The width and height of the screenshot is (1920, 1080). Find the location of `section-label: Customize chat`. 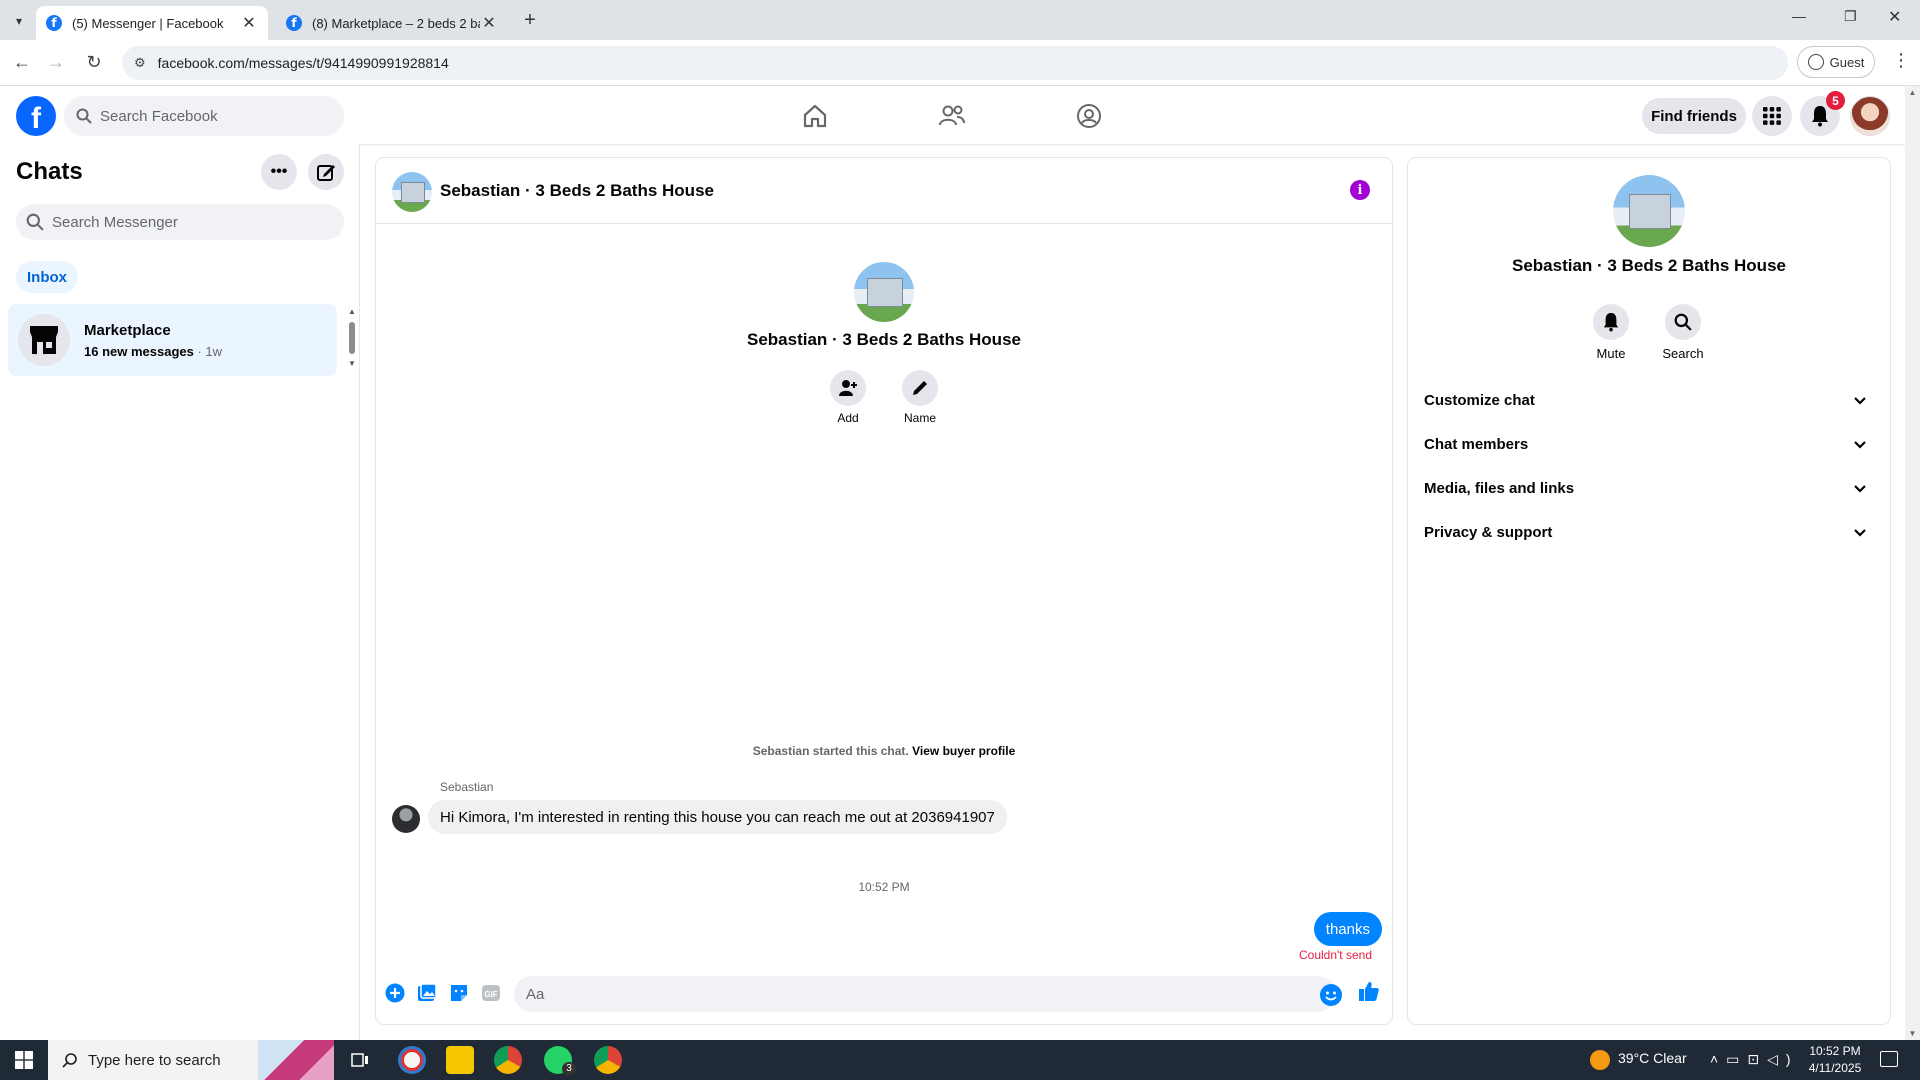

section-label: Customize chat is located at coordinates (1479, 400).